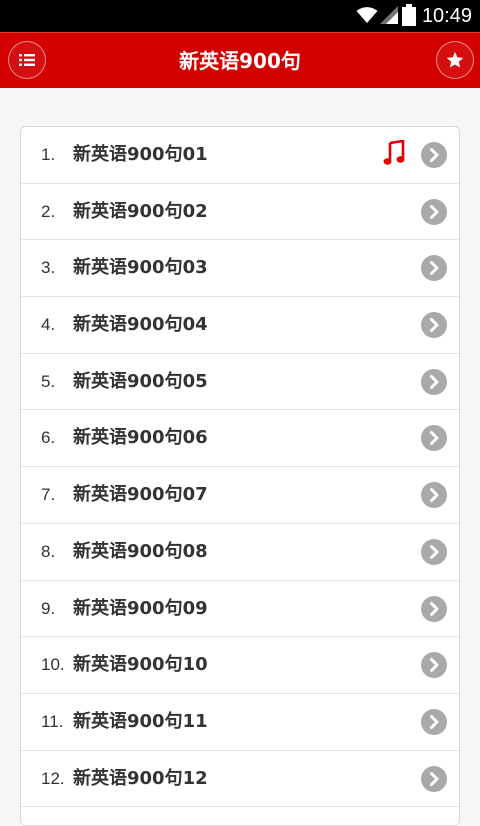  Describe the element at coordinates (140, 778) in the screenshot. I see `list-item-label: 新英语900句12` at that location.